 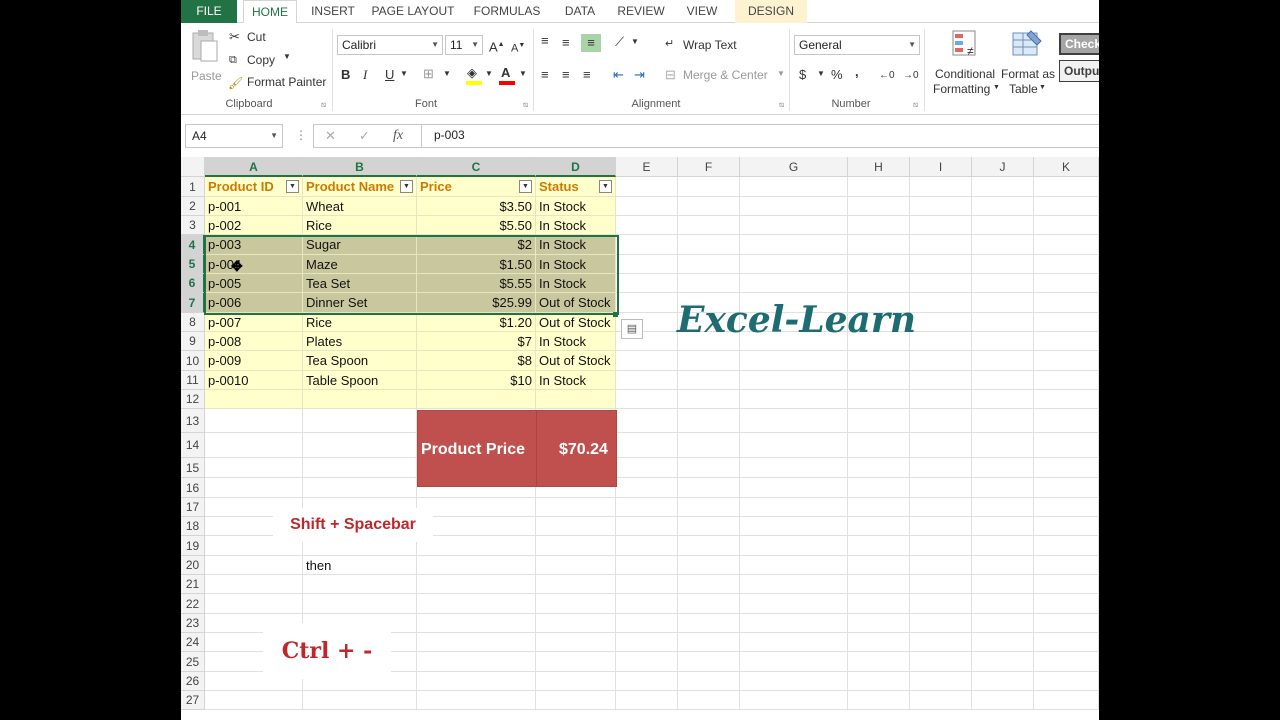 What do you see at coordinates (794, 187) in the screenshot?
I see `cell-g1` at bounding box center [794, 187].